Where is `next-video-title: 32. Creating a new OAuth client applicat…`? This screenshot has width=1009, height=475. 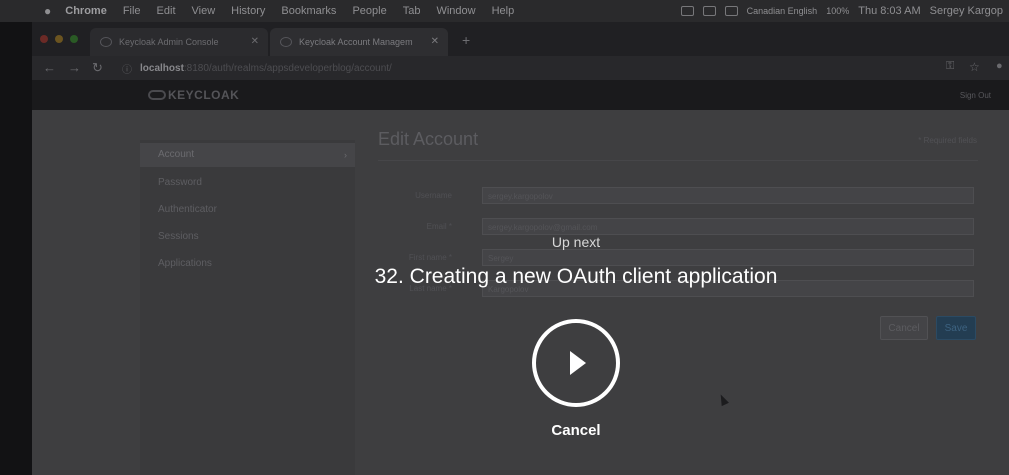 next-video-title: 32. Creating a new OAuth client applicat… is located at coordinates (576, 276).